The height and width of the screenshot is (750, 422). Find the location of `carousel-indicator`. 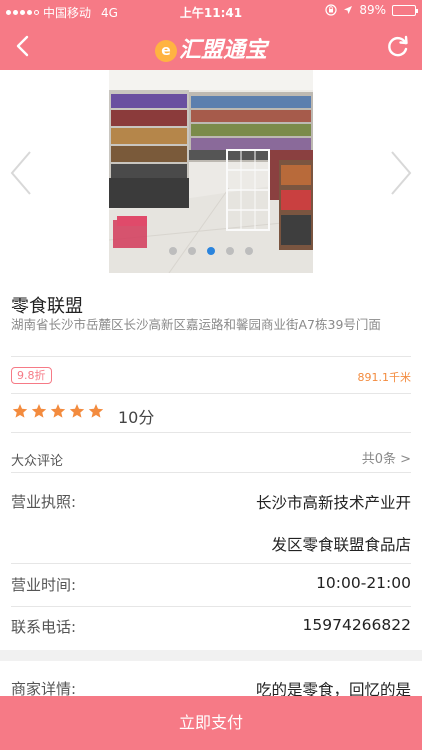

carousel-indicator is located at coordinates (211, 251).